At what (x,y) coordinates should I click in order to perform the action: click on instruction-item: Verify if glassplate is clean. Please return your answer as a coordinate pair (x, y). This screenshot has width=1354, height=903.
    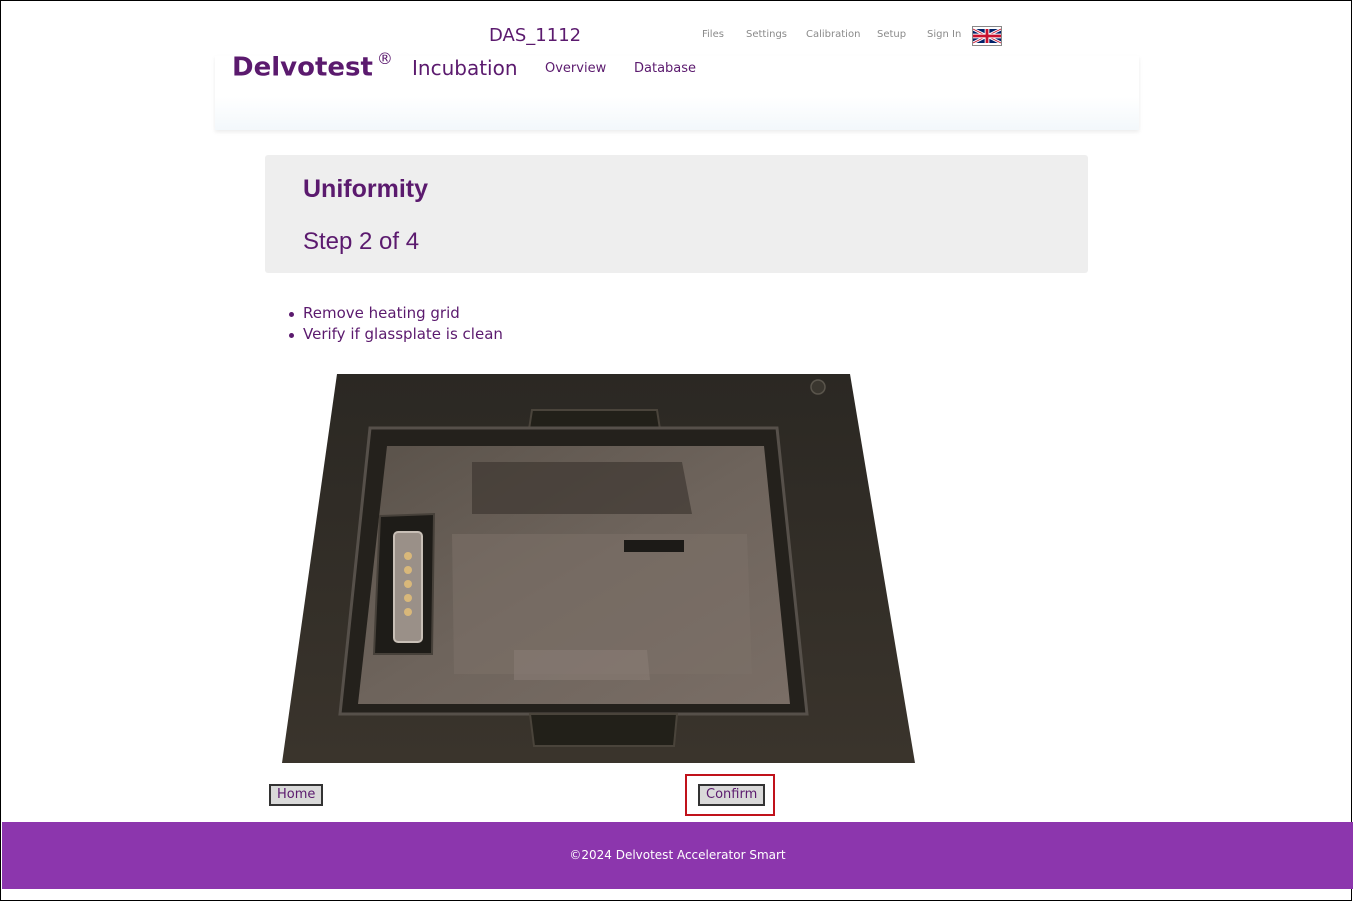
    Looking at the image, I should click on (395, 334).